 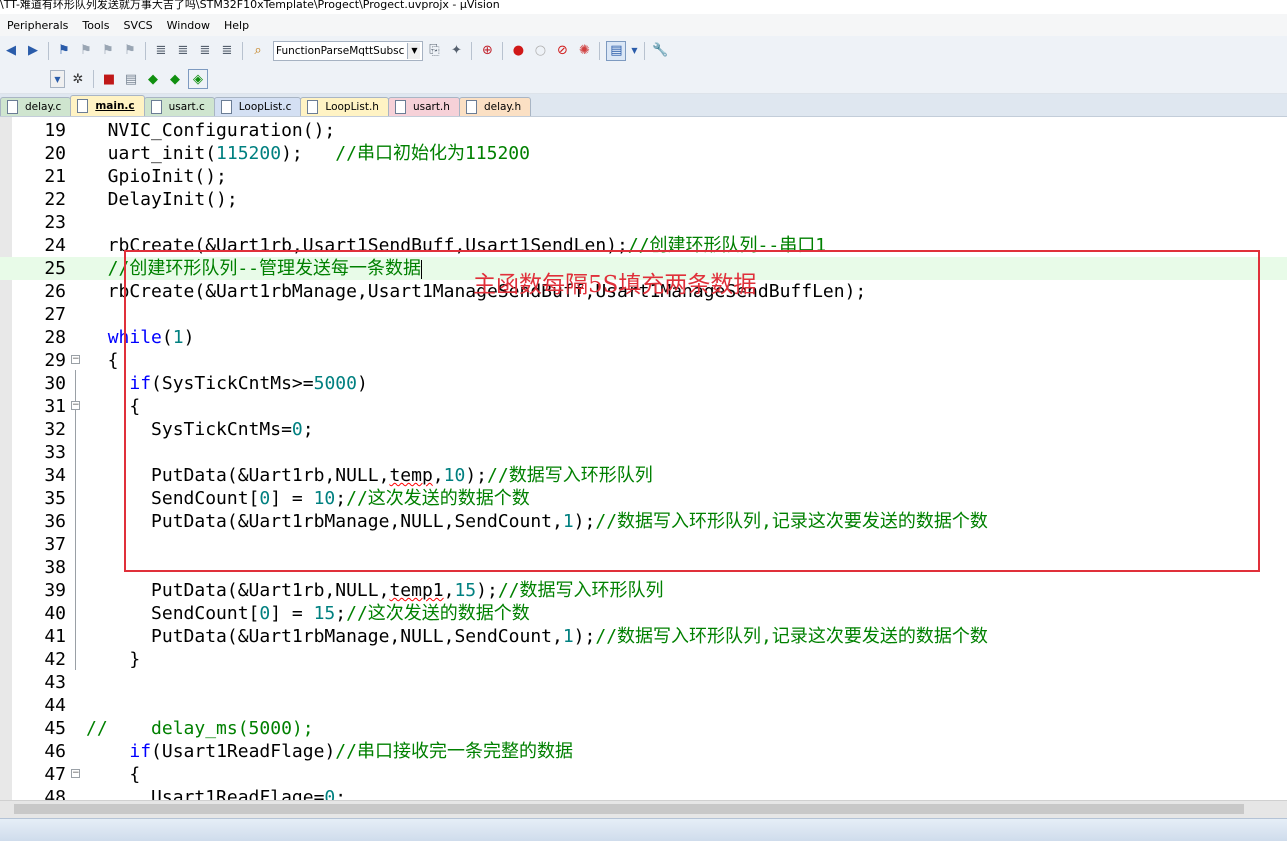 I want to click on toolbar-separator, so click(x=645, y=50).